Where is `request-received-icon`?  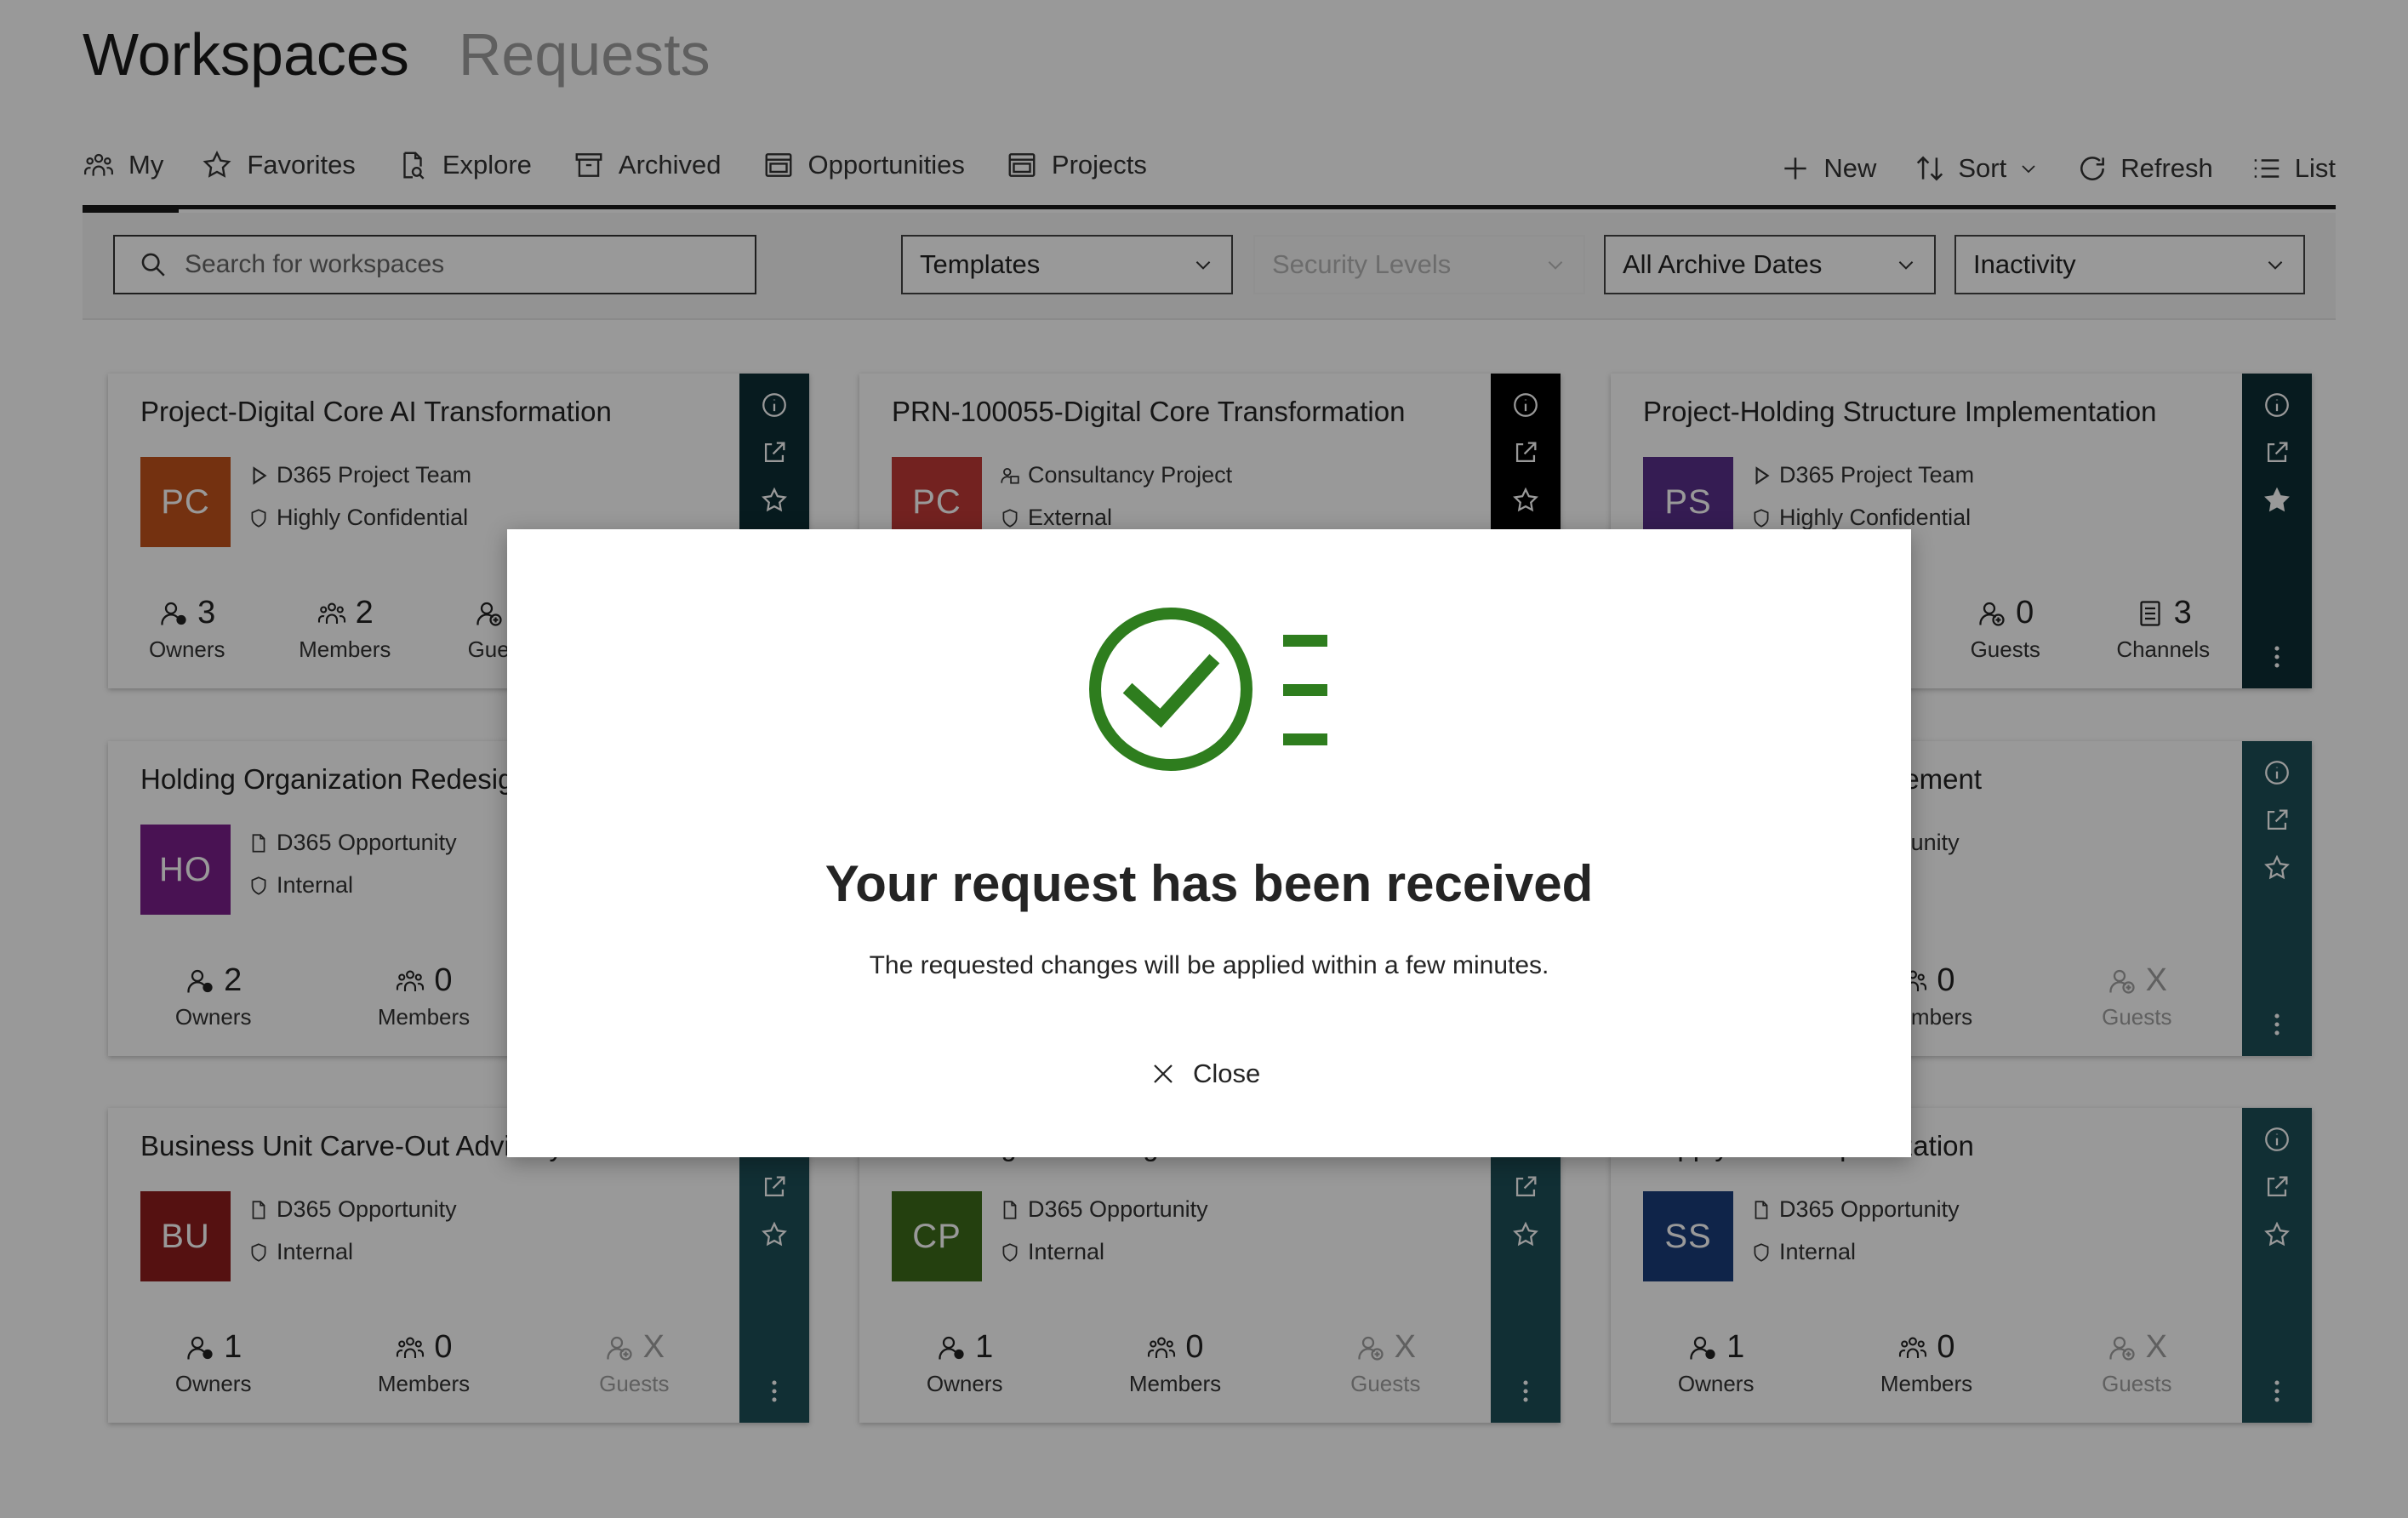 request-received-icon is located at coordinates (1208, 689).